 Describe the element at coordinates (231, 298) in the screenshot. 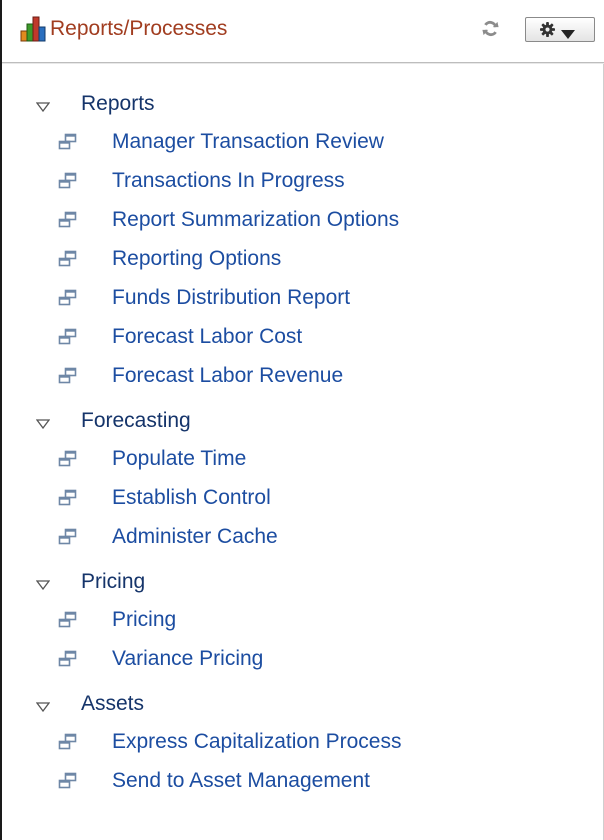

I see `menu-item-link: Funds Distribution Report` at that location.